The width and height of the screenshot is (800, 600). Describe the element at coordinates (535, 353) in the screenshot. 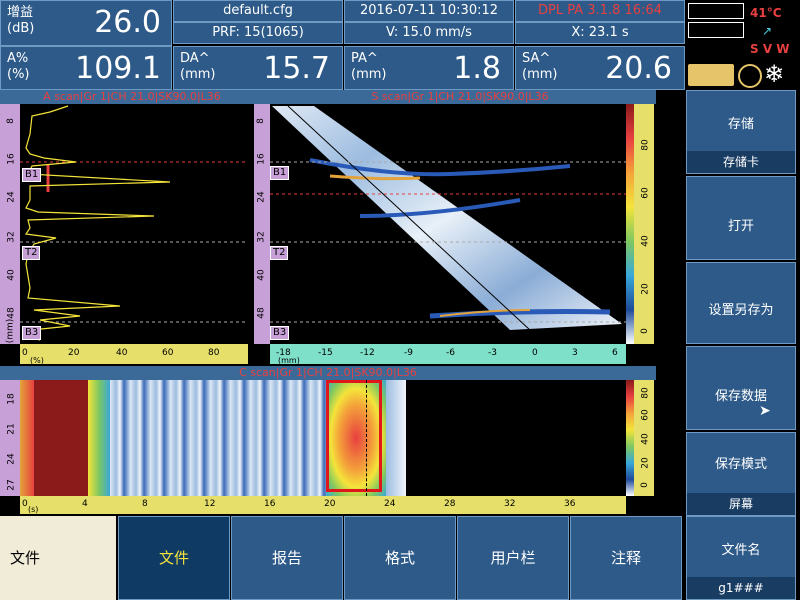

I see `sscan-x-tick: 0` at that location.